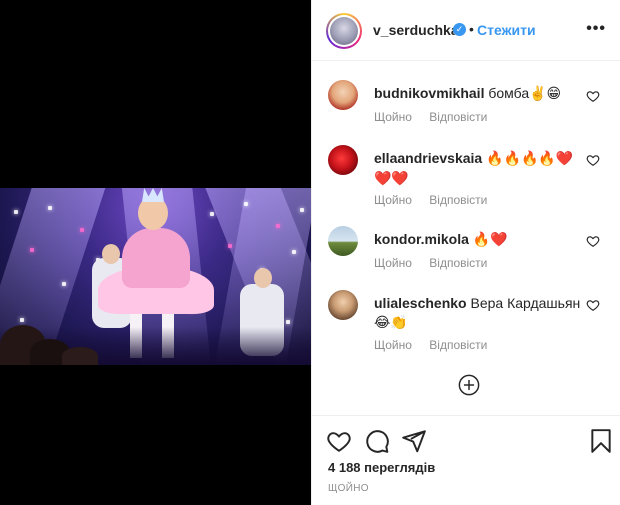  I want to click on post-header: v_serduchka ✓ • Стежити •••, so click(466, 30).